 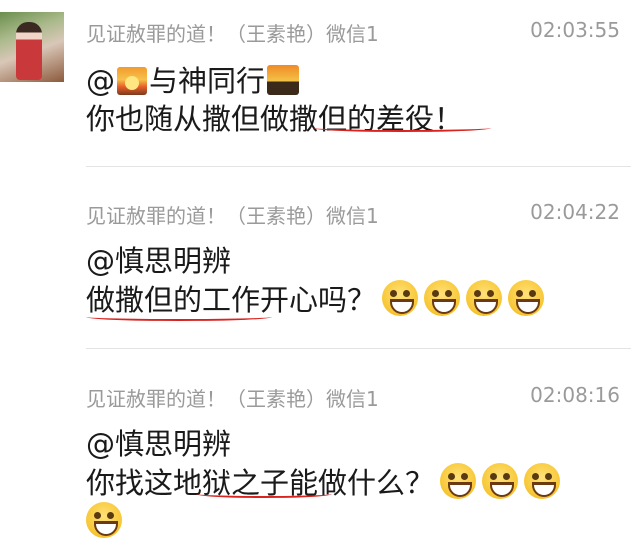 I want to click on message-meta: 见证赦罪的道！（王素艳）微信1 02:08:16, so click(x=353, y=398).